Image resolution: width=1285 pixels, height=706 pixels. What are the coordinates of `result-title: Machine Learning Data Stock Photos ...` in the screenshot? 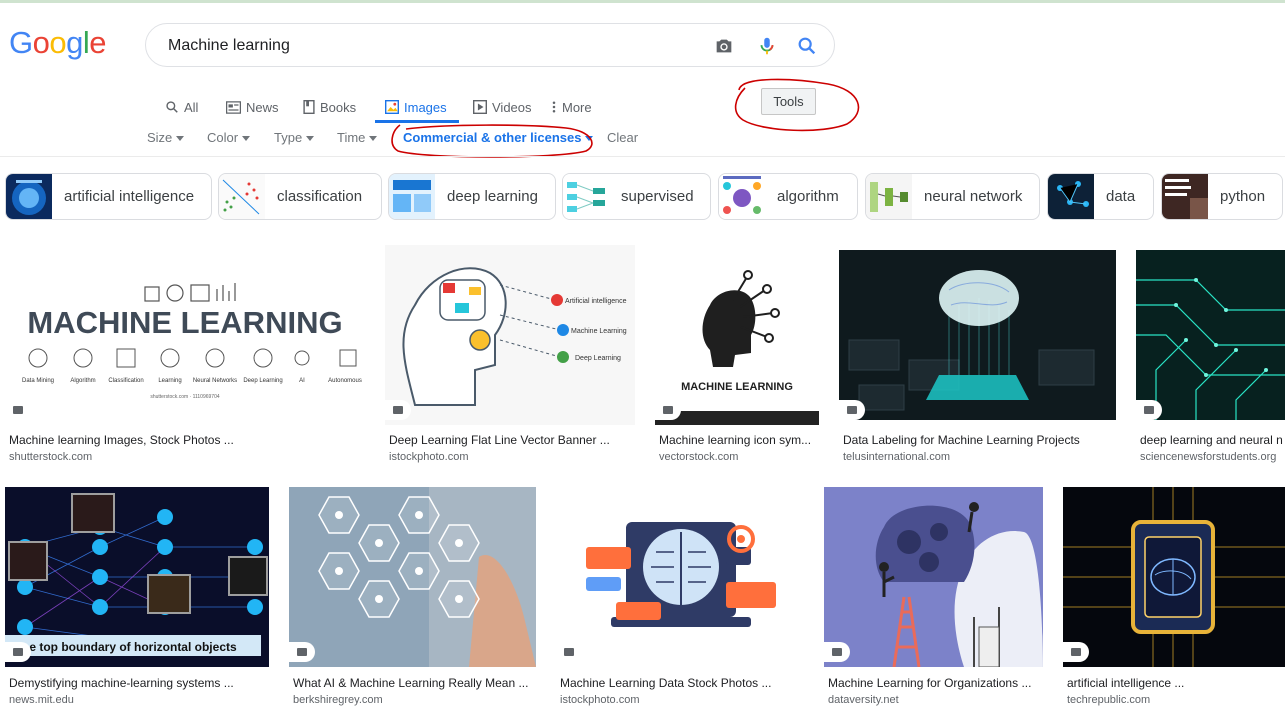 It's located at (682, 683).